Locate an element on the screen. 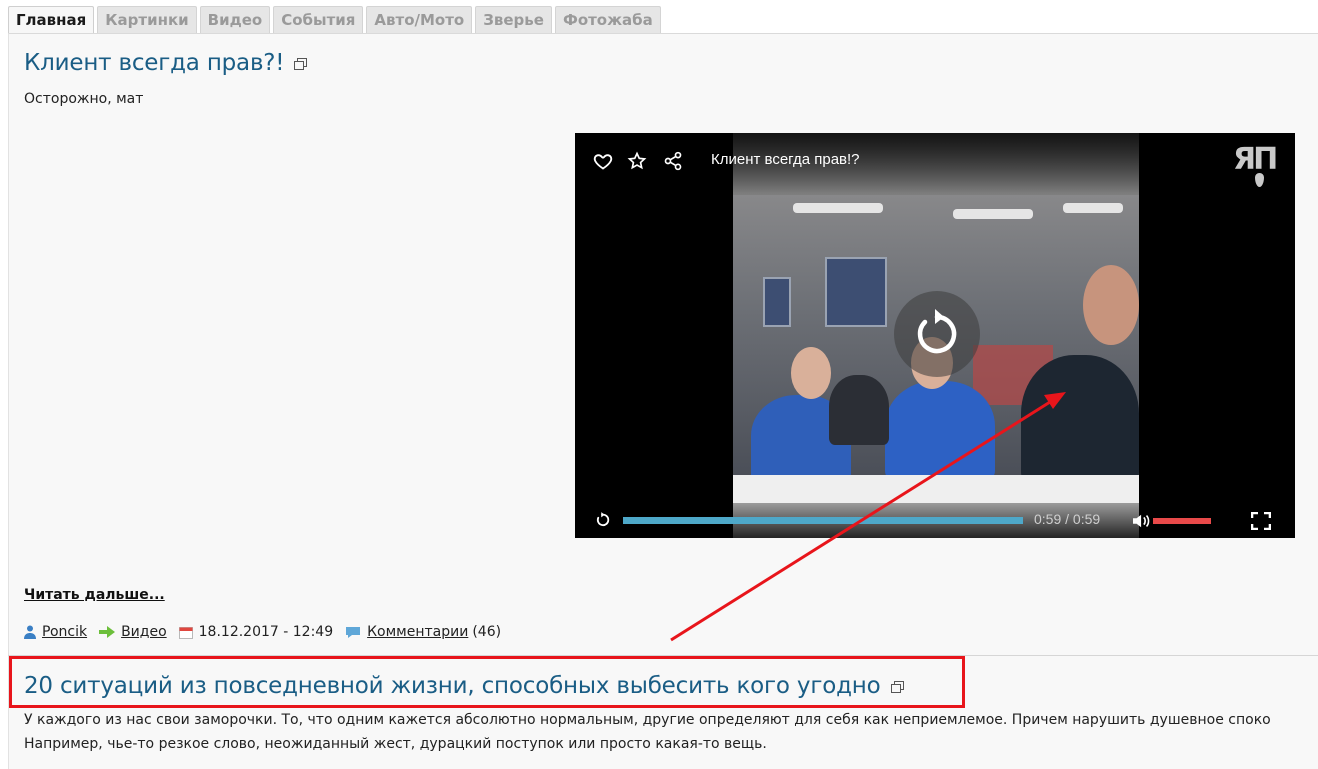  logo-text: ЯП is located at coordinates (1255, 159).